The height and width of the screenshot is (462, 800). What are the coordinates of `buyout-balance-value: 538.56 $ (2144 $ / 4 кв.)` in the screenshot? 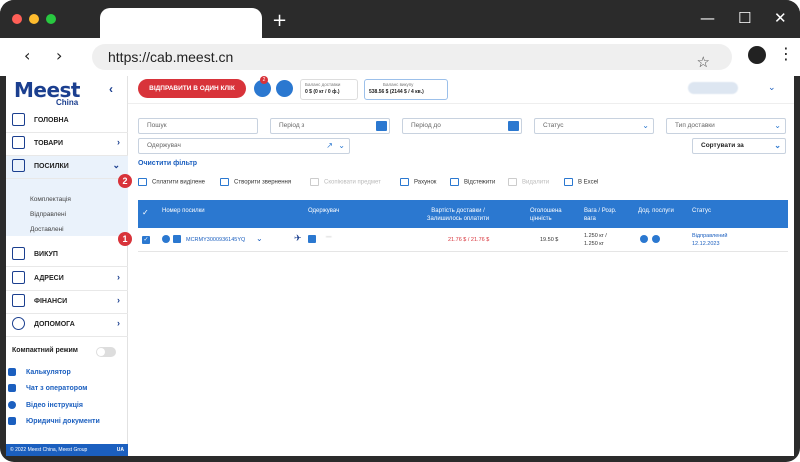 It's located at (396, 92).